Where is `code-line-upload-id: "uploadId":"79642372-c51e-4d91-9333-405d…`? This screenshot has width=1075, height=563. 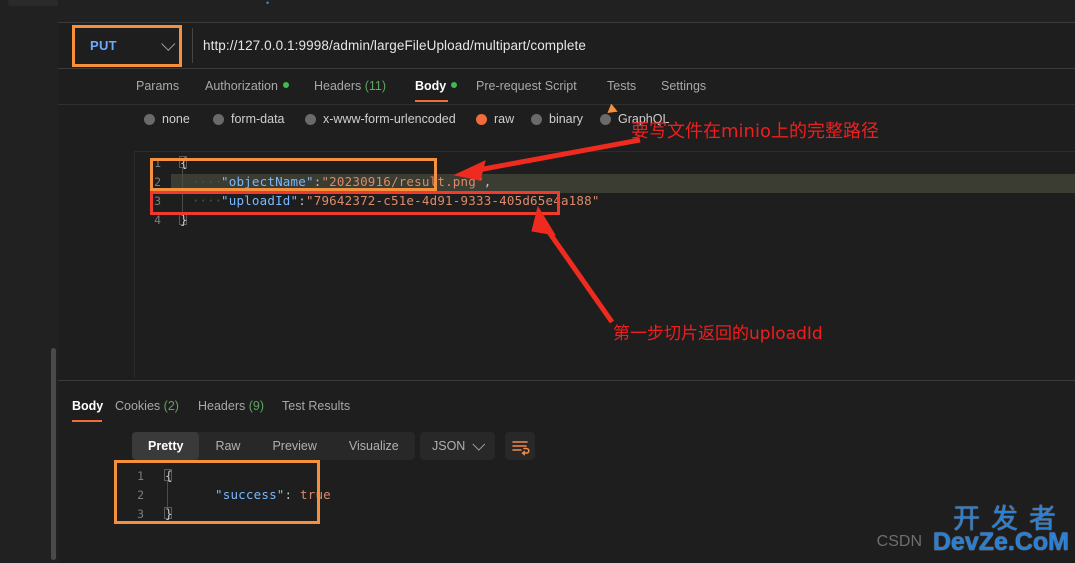 code-line-upload-id: "uploadId":"79642372-c51e-4d91-9333-405d… is located at coordinates (410, 200).